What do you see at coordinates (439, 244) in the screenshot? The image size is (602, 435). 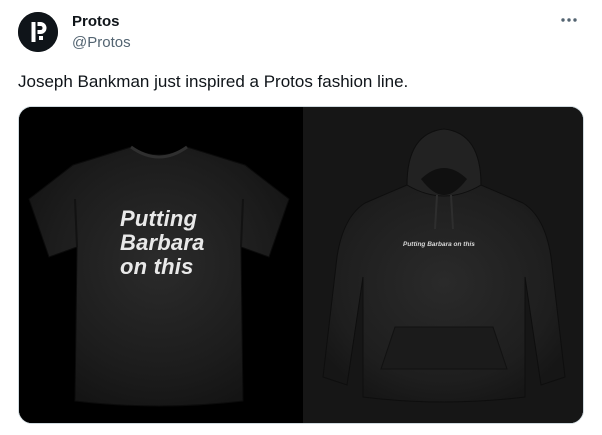 I see `hoodie-print-text: Putting Barbara on this` at bounding box center [439, 244].